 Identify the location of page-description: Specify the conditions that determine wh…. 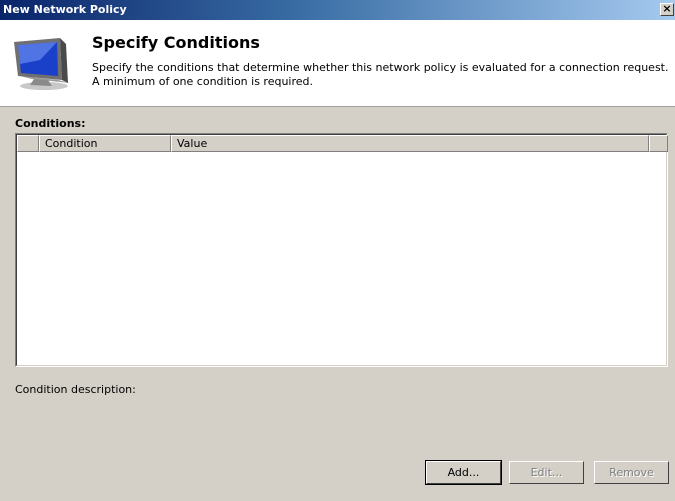
(380, 74).